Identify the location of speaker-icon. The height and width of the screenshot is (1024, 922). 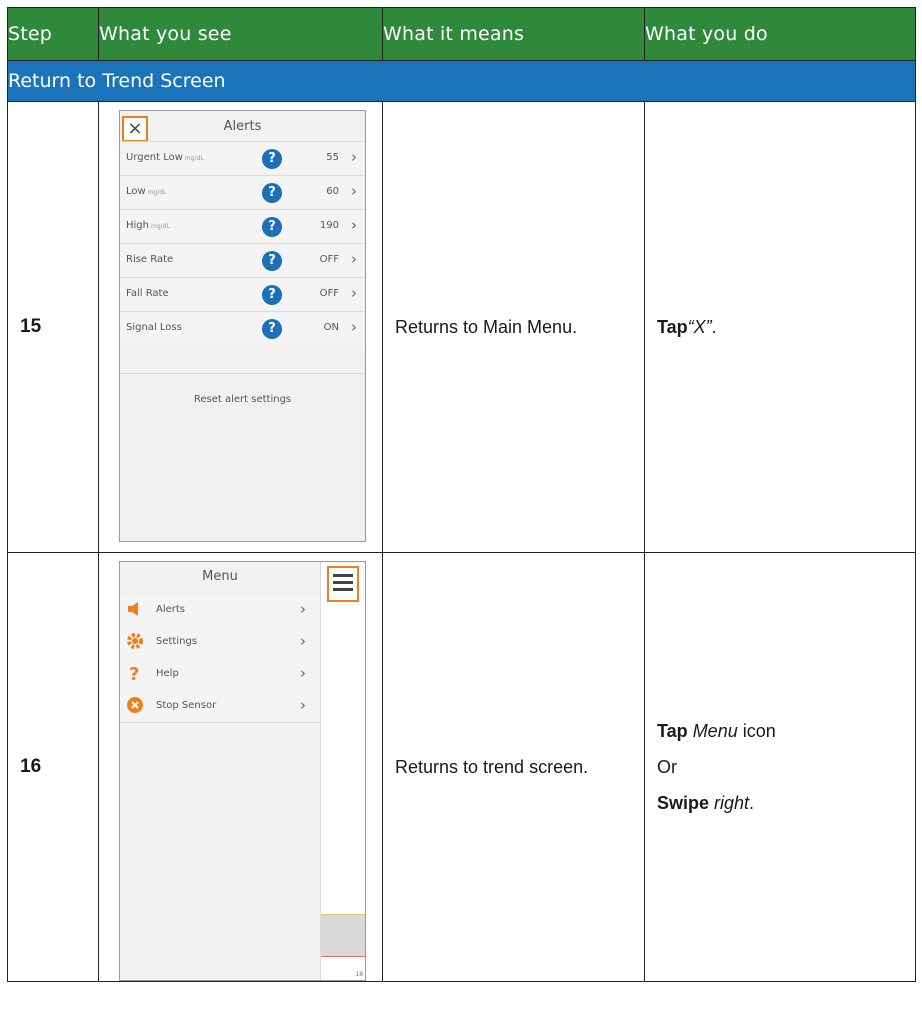
(135, 609).